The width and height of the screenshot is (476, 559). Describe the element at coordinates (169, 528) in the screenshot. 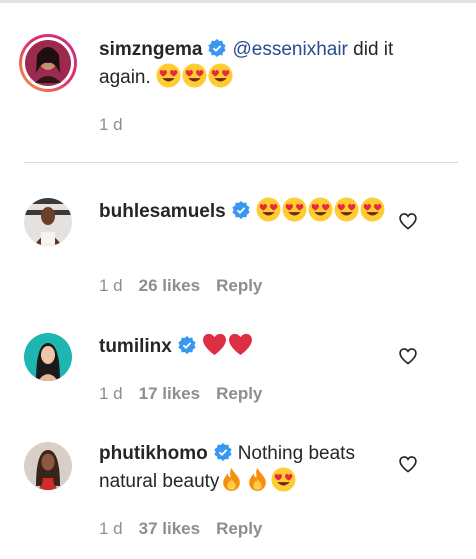

I see `likes-count: 37 likes` at that location.